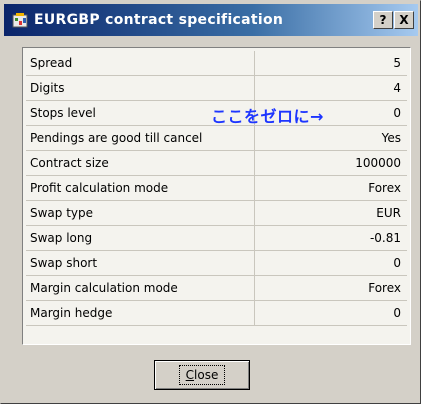  What do you see at coordinates (216, 63) in the screenshot?
I see `table-row: Spread 5` at bounding box center [216, 63].